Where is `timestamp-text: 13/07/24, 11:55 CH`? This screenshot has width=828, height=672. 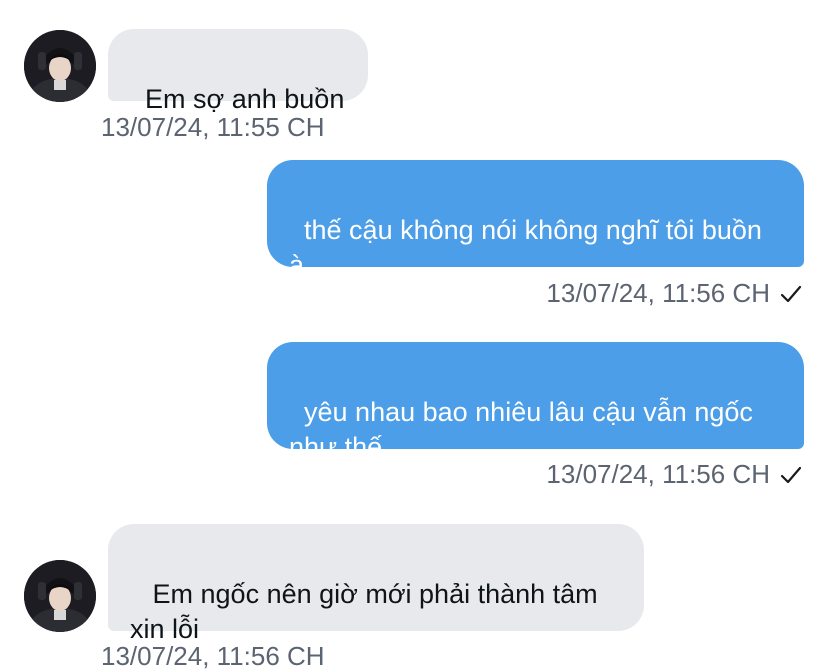
timestamp-text: 13/07/24, 11:55 CH is located at coordinates (213, 127).